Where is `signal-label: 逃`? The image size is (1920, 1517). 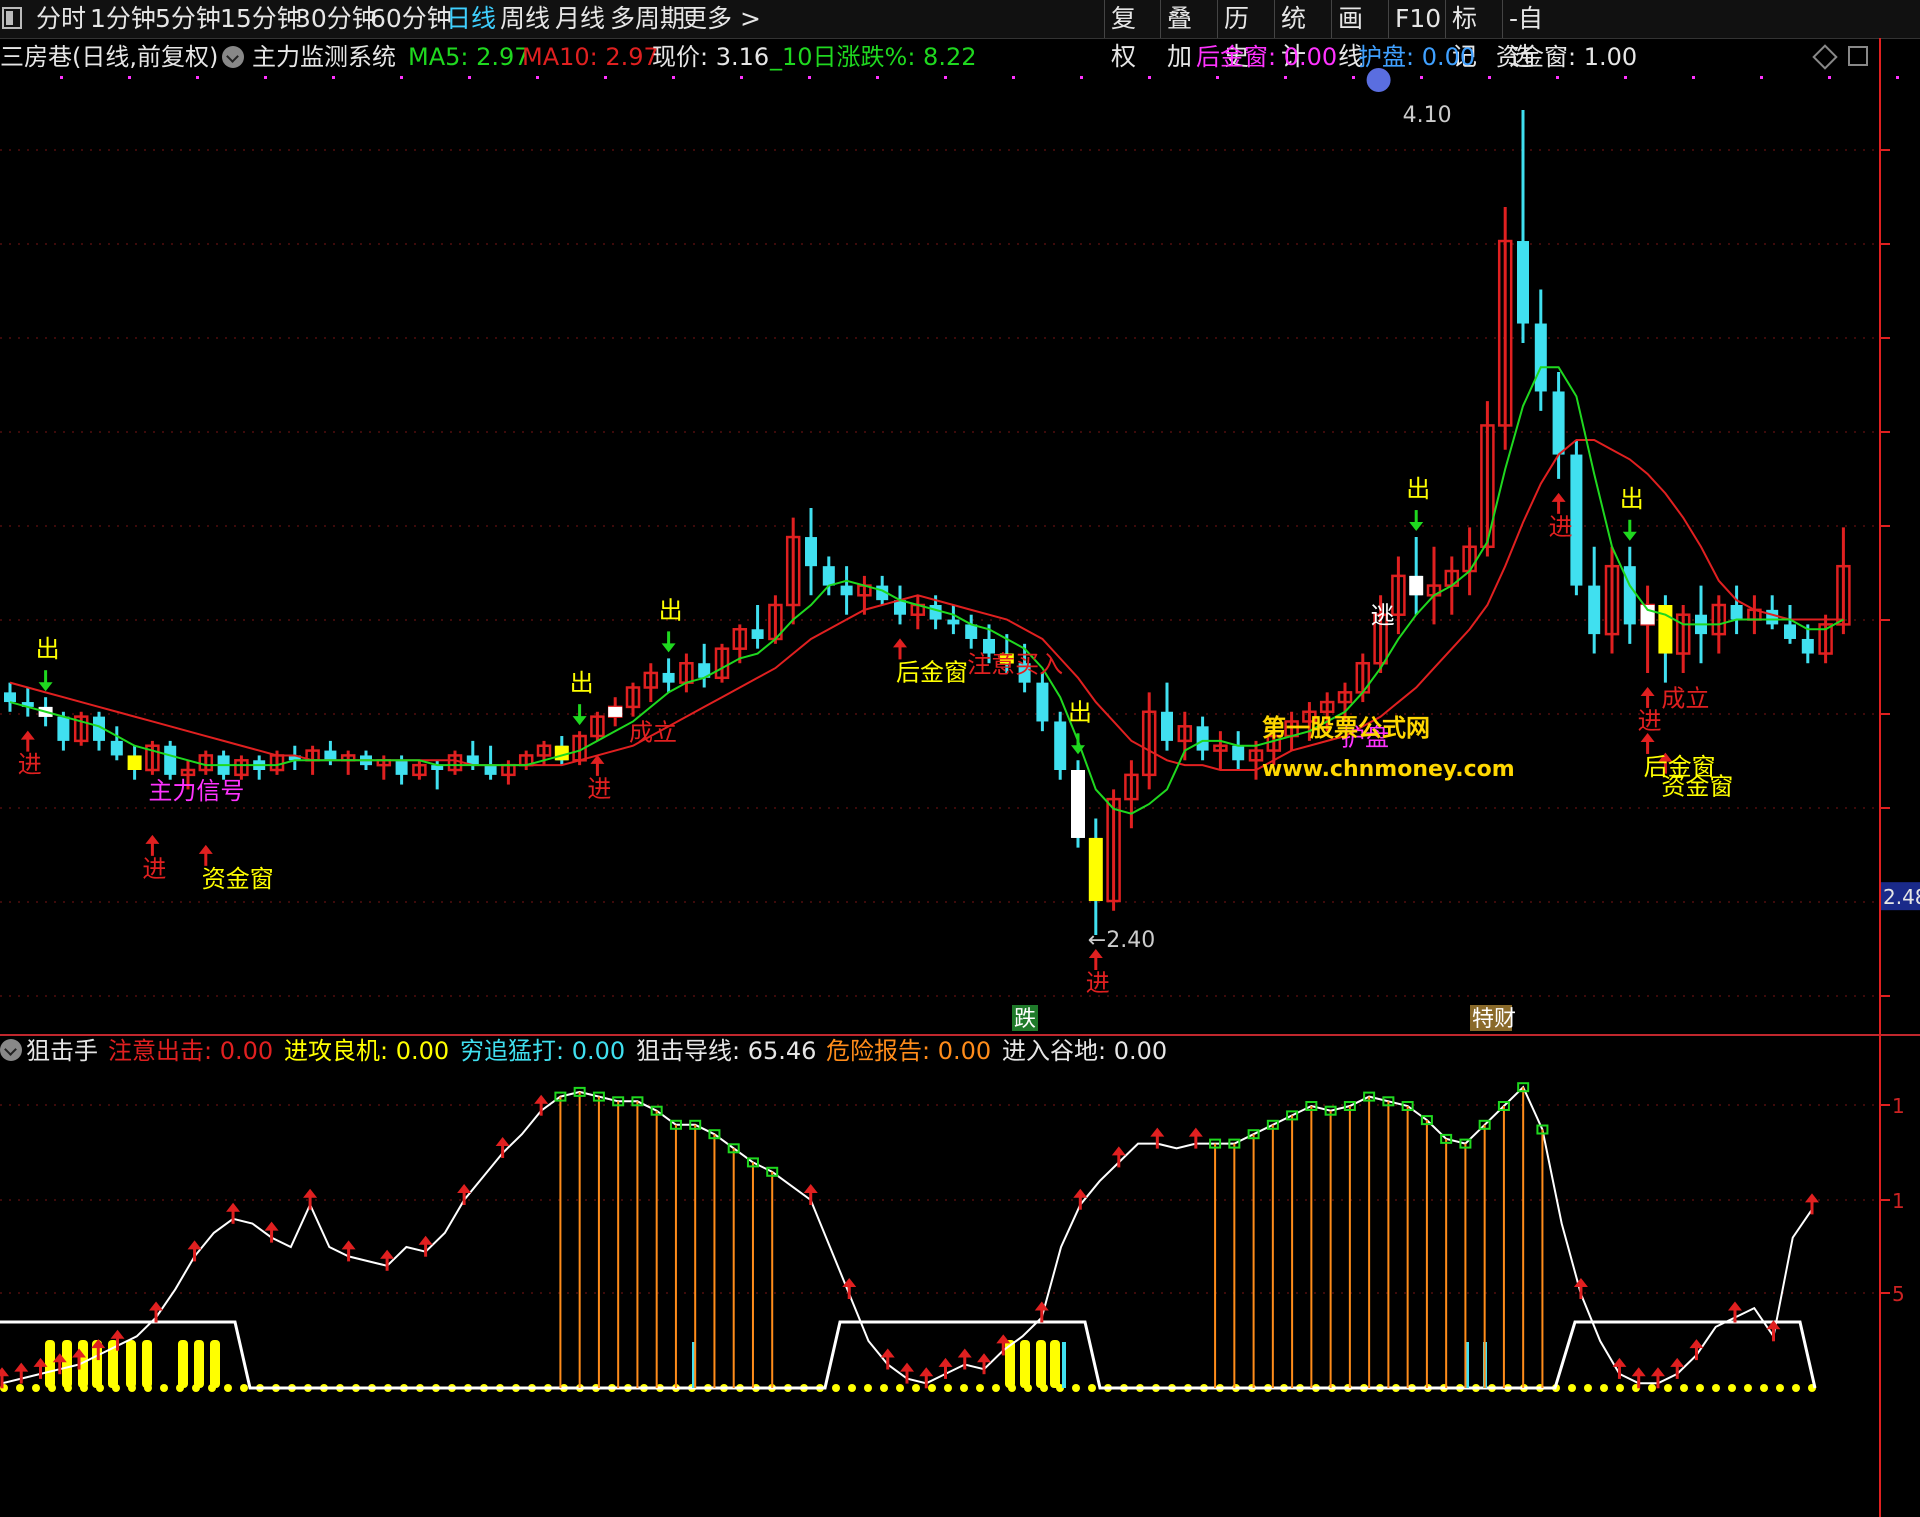 signal-label: 逃 is located at coordinates (1383, 615).